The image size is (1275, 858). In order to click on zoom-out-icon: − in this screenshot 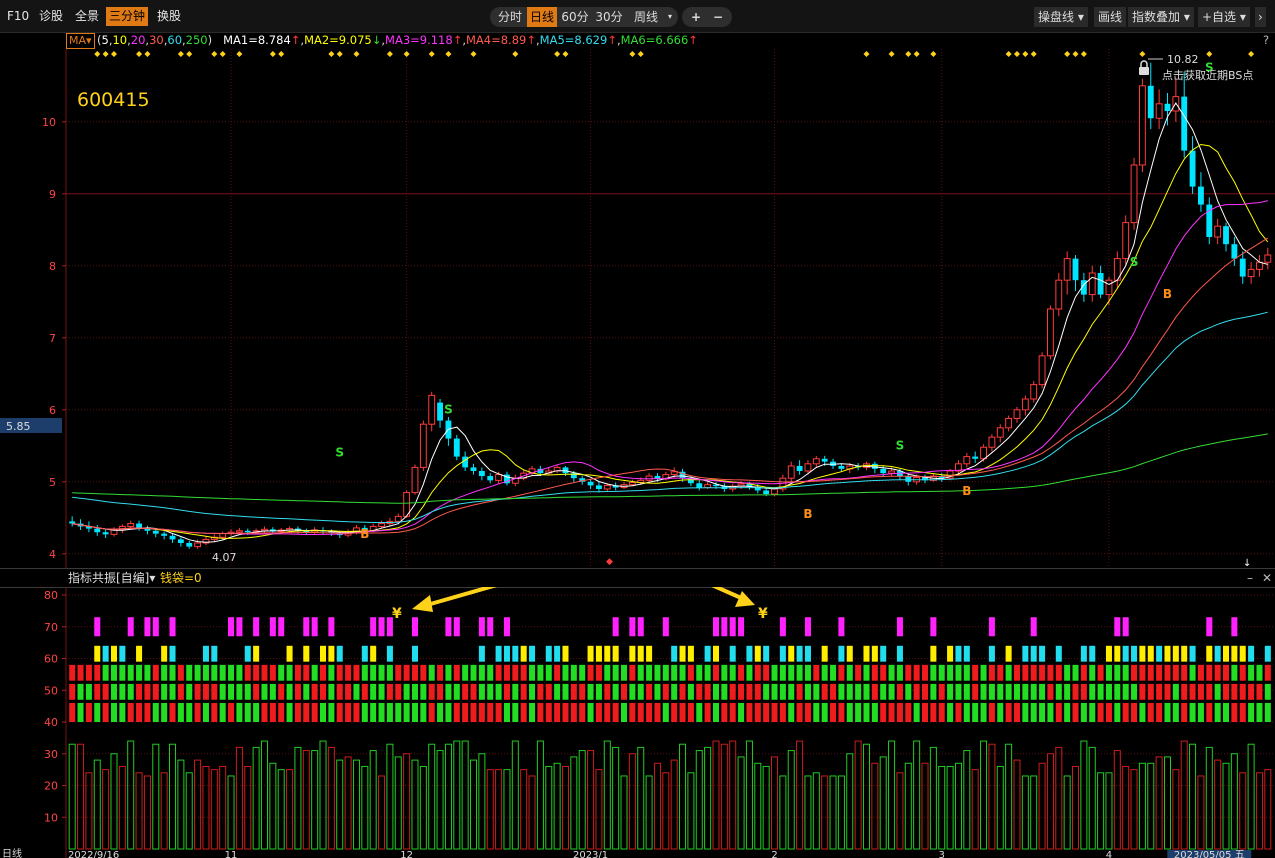, I will do `click(718, 17)`.